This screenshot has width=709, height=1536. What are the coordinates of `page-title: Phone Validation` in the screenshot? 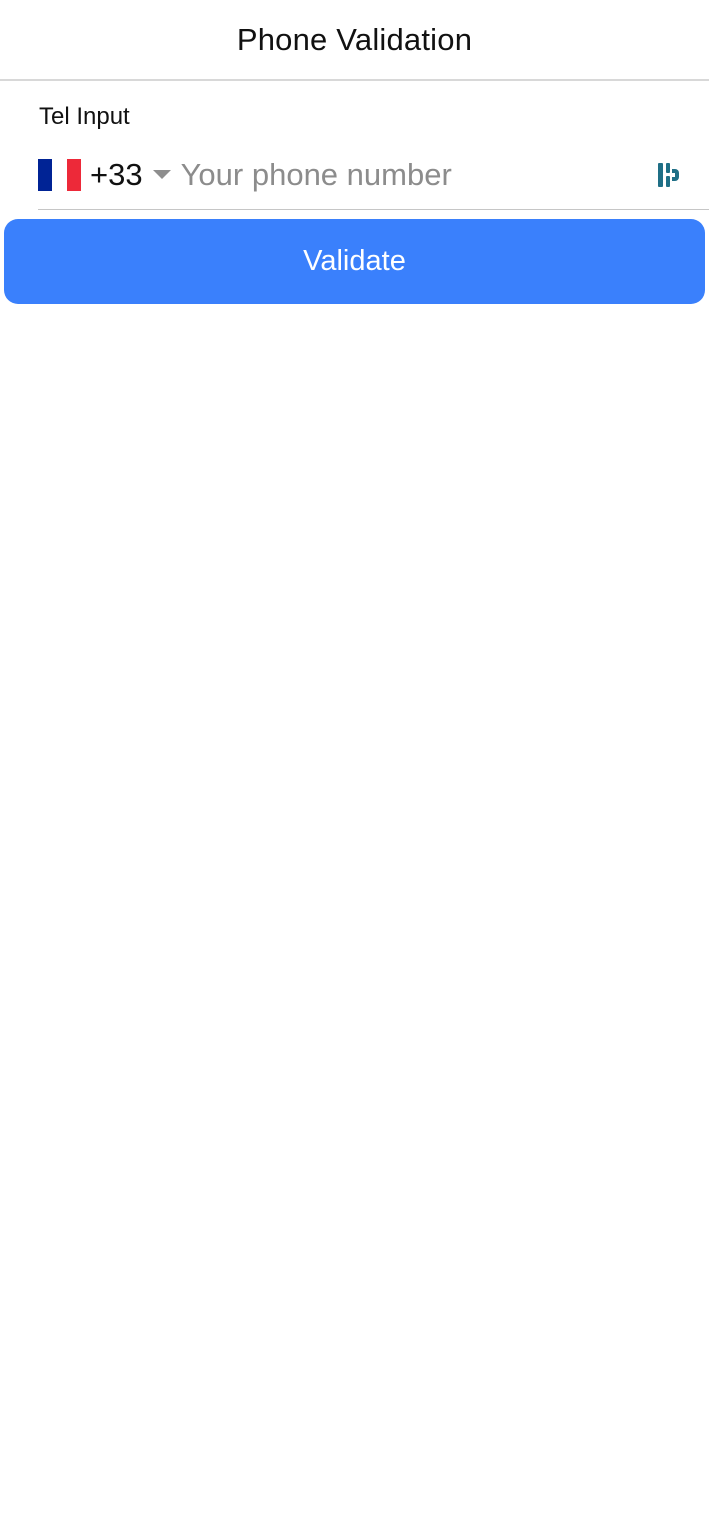 It's located at (354, 39).